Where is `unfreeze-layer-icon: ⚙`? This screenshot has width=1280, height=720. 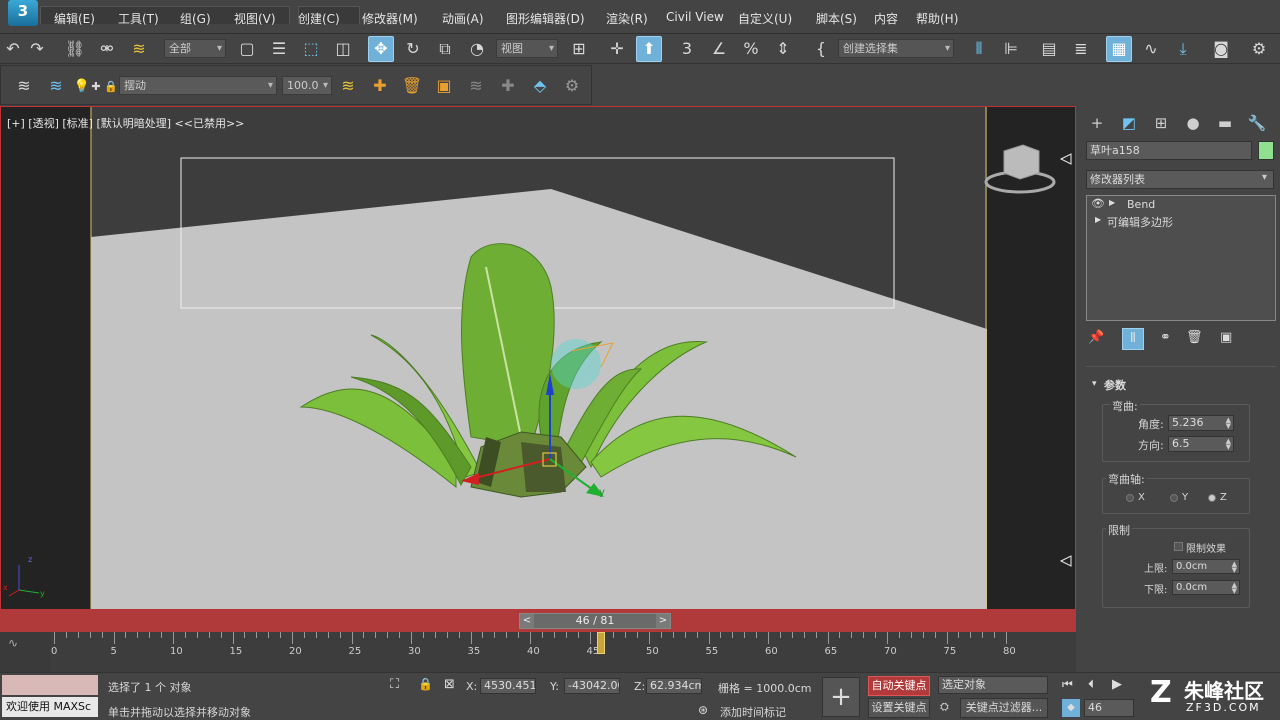
unfreeze-layer-icon: ⚙ is located at coordinates (572, 86).